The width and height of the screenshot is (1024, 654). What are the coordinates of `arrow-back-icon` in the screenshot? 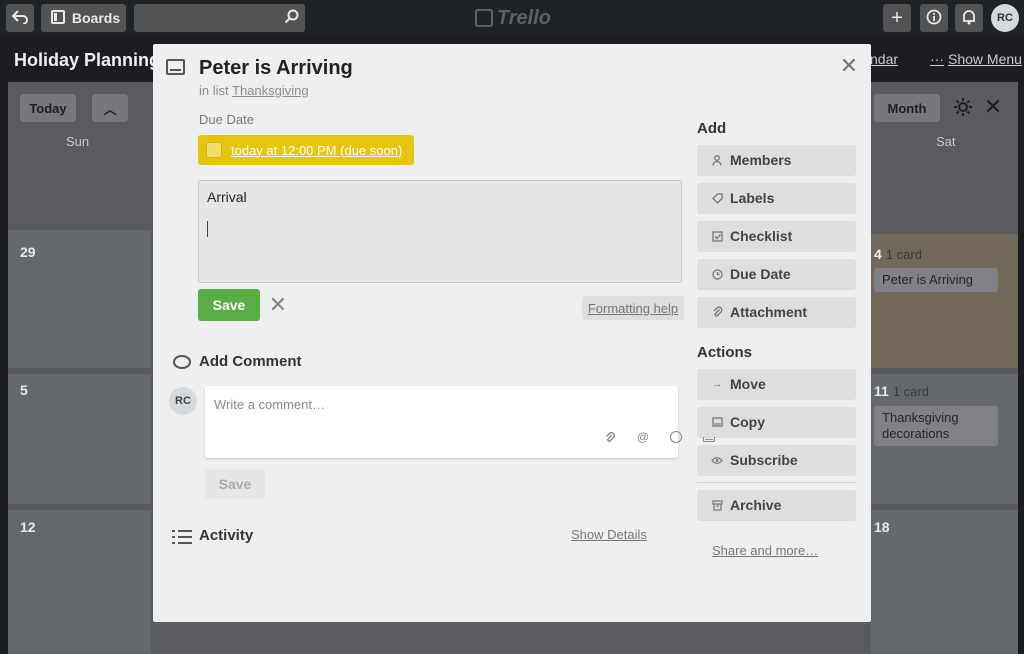 It's located at (19, 18).